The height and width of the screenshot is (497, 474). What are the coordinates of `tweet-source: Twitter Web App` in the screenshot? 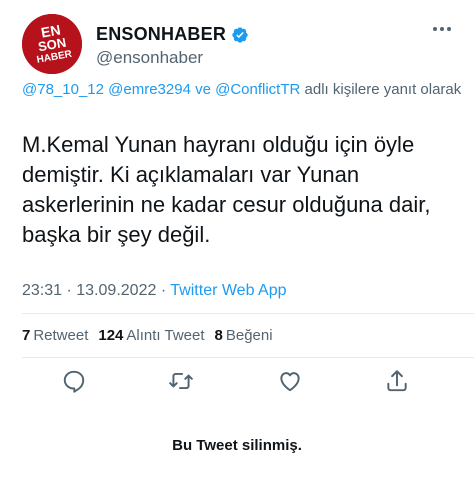 It's located at (228, 290).